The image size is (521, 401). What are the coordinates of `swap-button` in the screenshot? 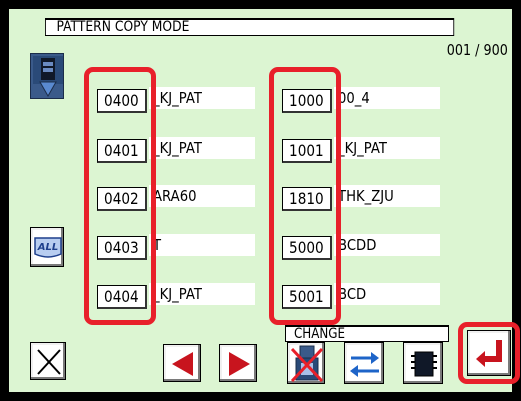 It's located at (364, 363).